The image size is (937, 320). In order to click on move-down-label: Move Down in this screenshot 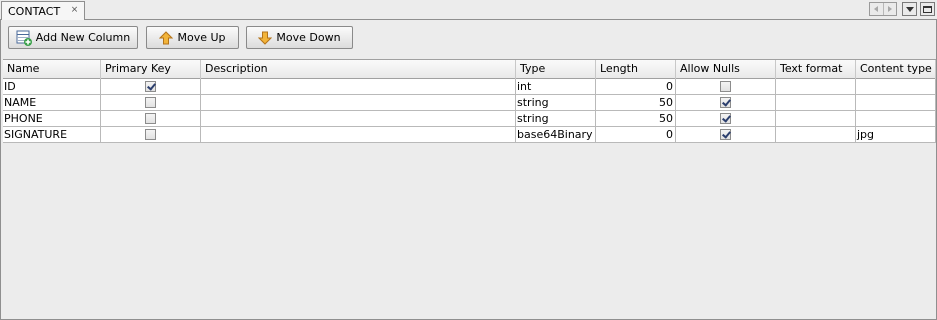, I will do `click(308, 37)`.